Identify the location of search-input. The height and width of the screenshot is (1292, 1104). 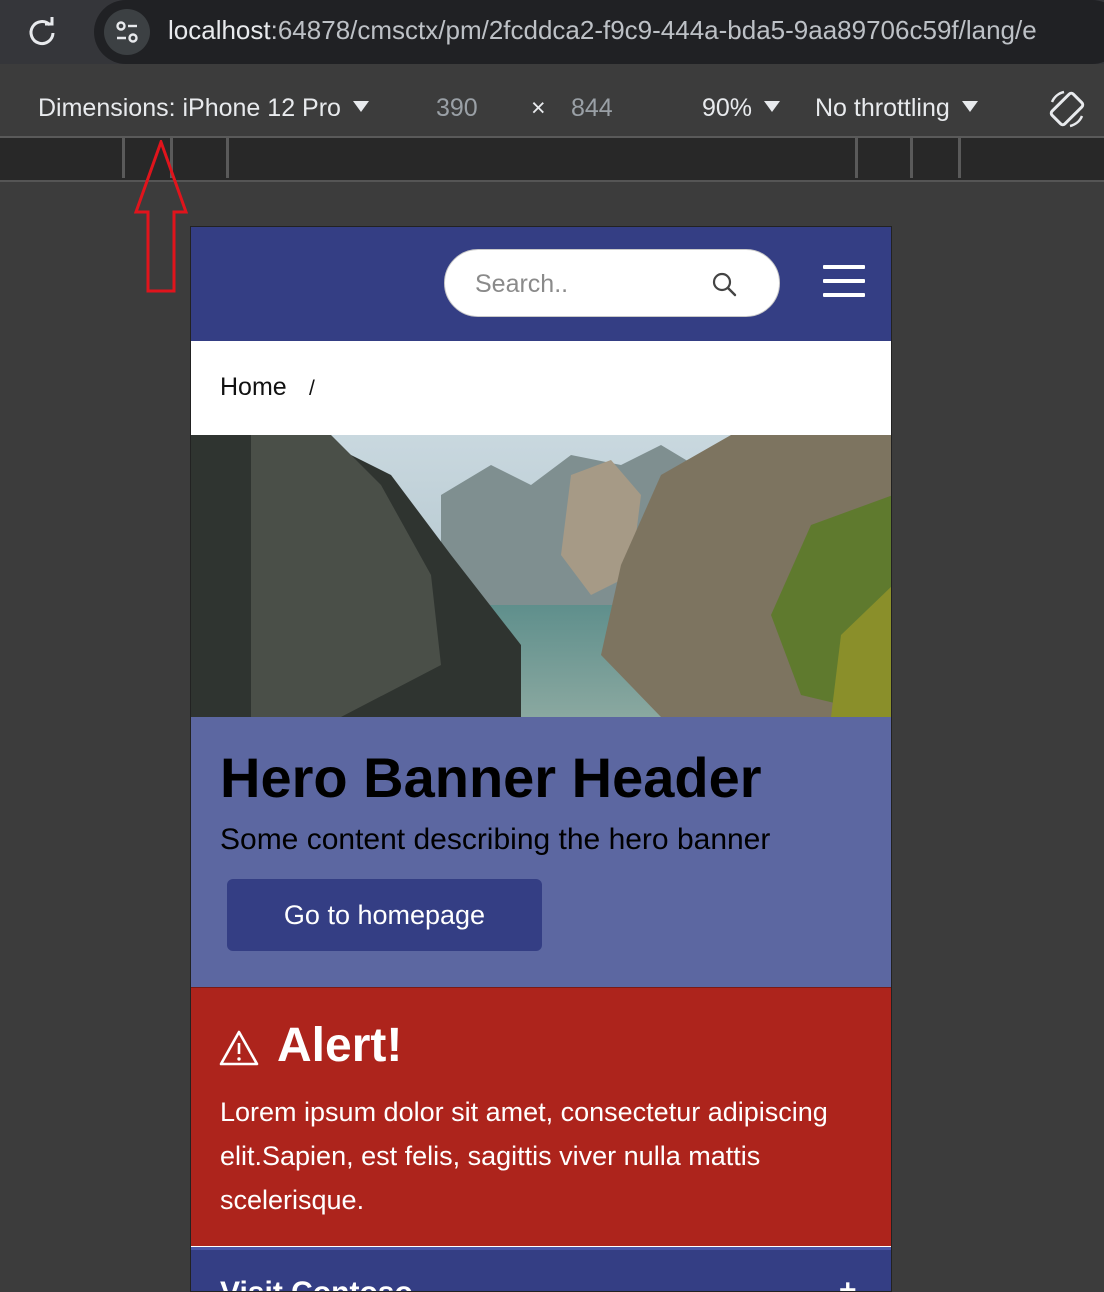
(585, 284).